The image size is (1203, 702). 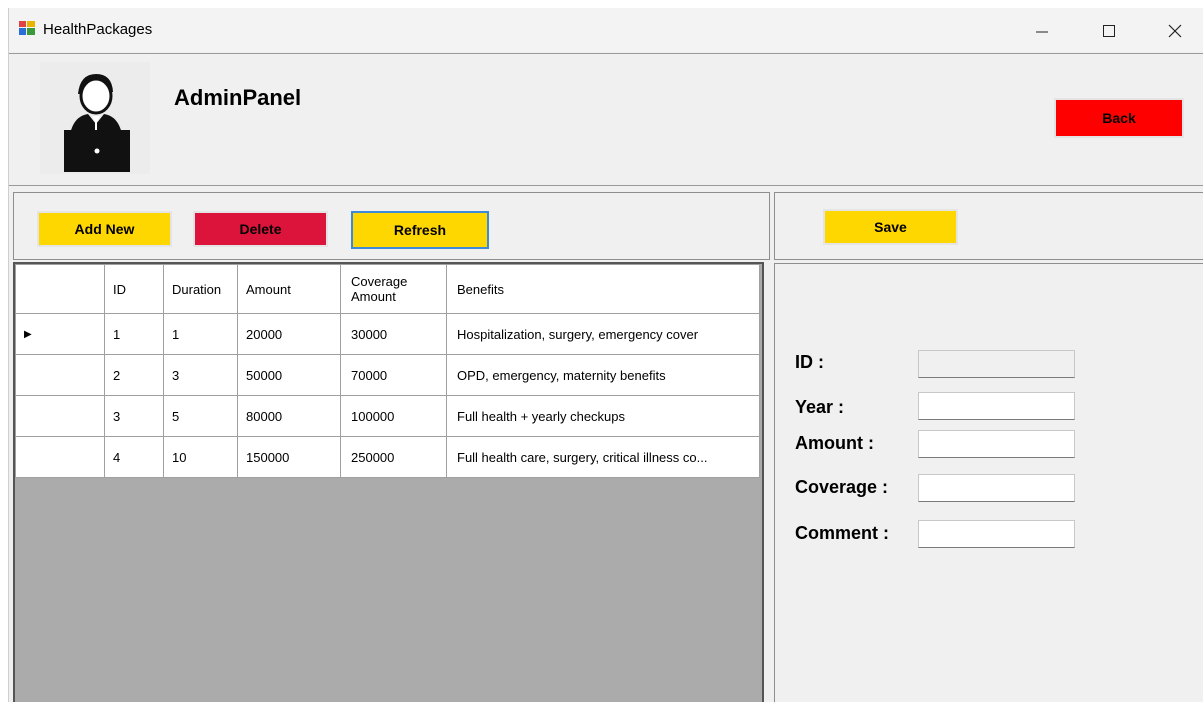 I want to click on comment-field, so click(x=996, y=534).